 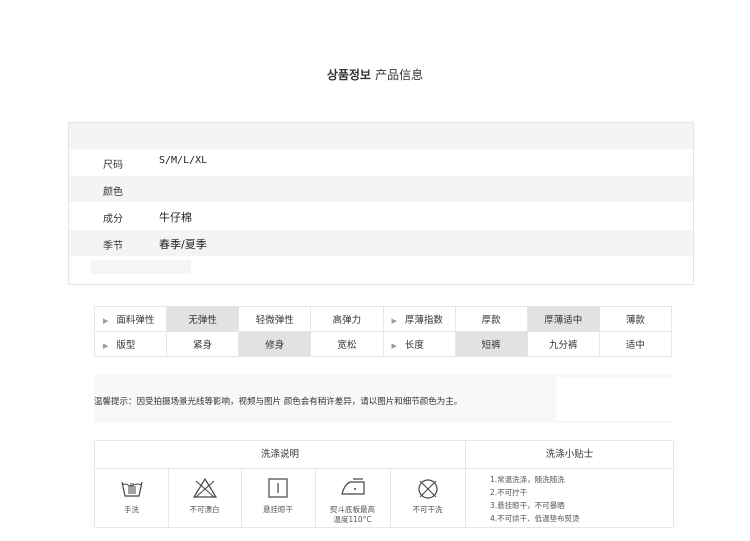 I want to click on wash-symbol-iron: 熨斗底板最高 温度110°C, so click(x=353, y=498).